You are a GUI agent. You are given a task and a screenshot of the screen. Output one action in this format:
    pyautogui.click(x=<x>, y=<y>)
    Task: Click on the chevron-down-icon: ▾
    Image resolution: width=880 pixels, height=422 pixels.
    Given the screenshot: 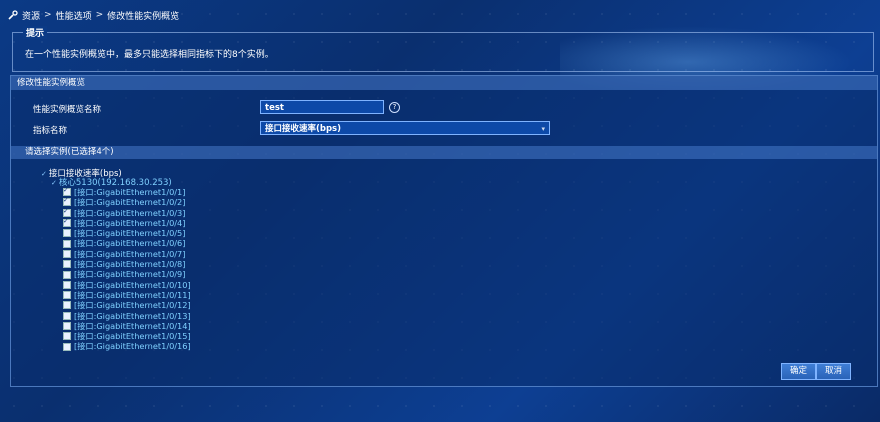 What is the action you would take?
    pyautogui.click(x=543, y=129)
    